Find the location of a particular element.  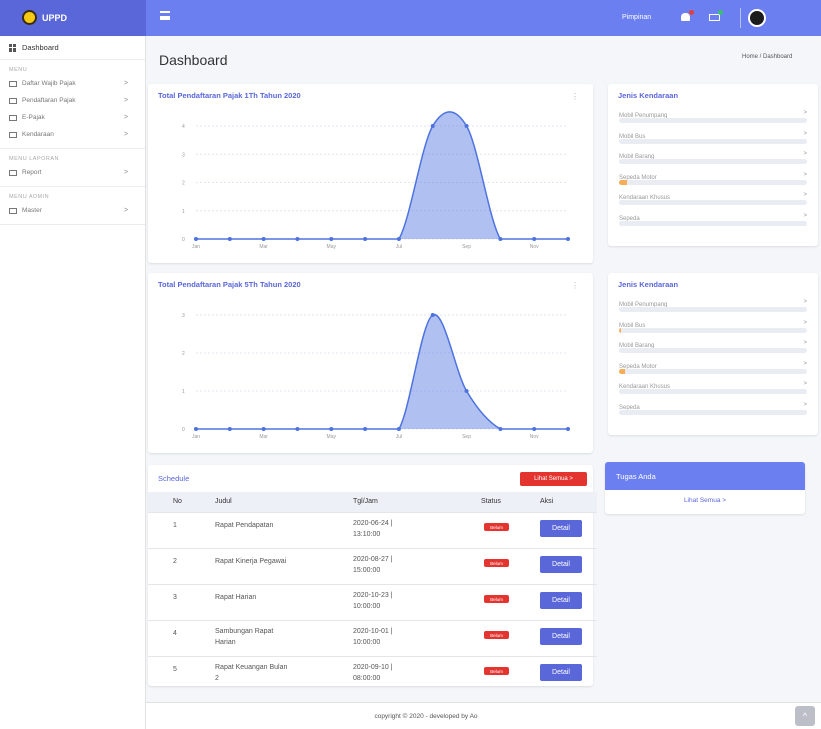

y-tick-label: 4 is located at coordinates (183, 127).